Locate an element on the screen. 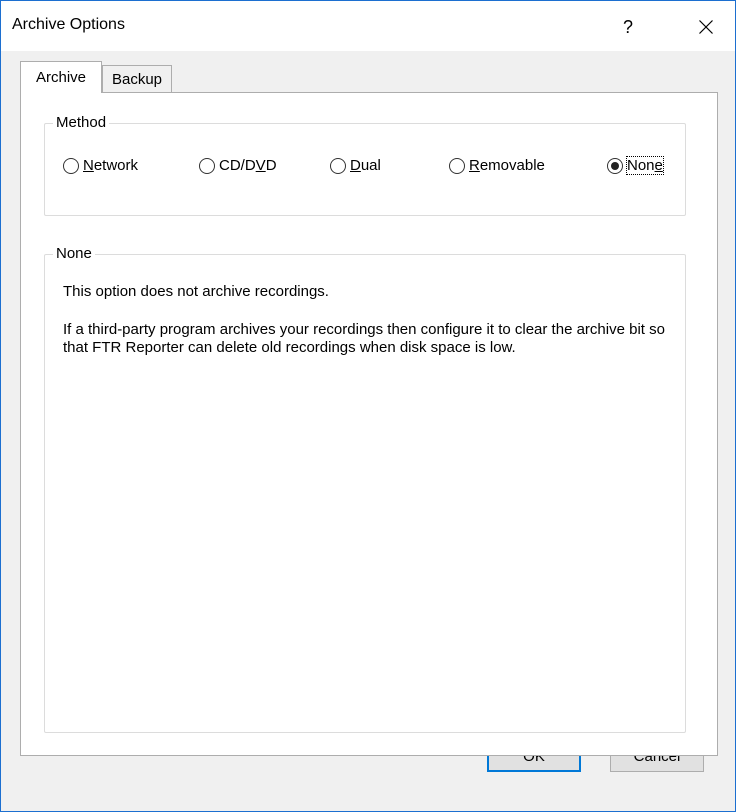 The height and width of the screenshot is (812, 736). tab-archive-label: Archive is located at coordinates (61, 77).